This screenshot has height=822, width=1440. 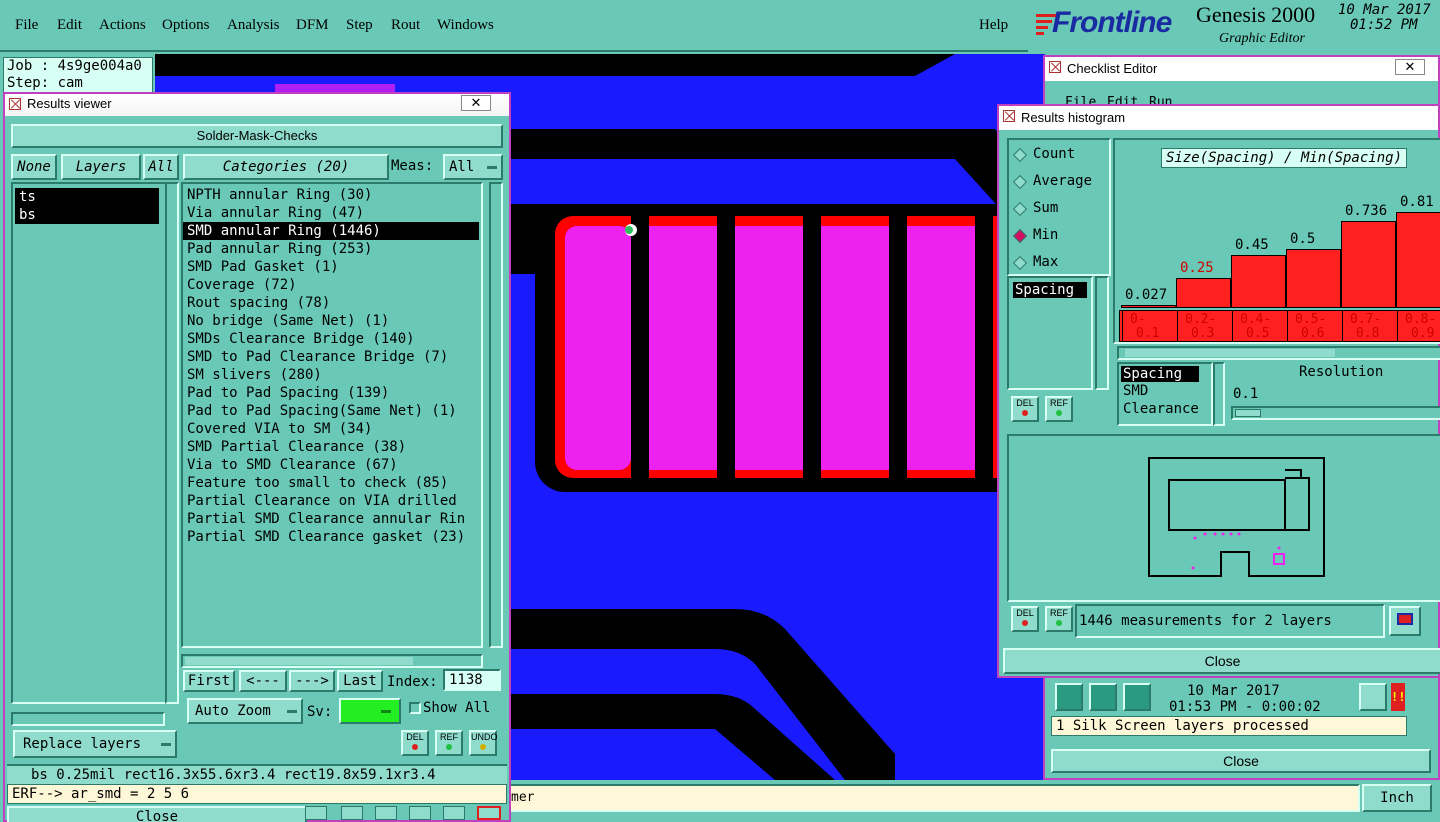 What do you see at coordinates (1223, 518) in the screenshot?
I see `board-overview` at bounding box center [1223, 518].